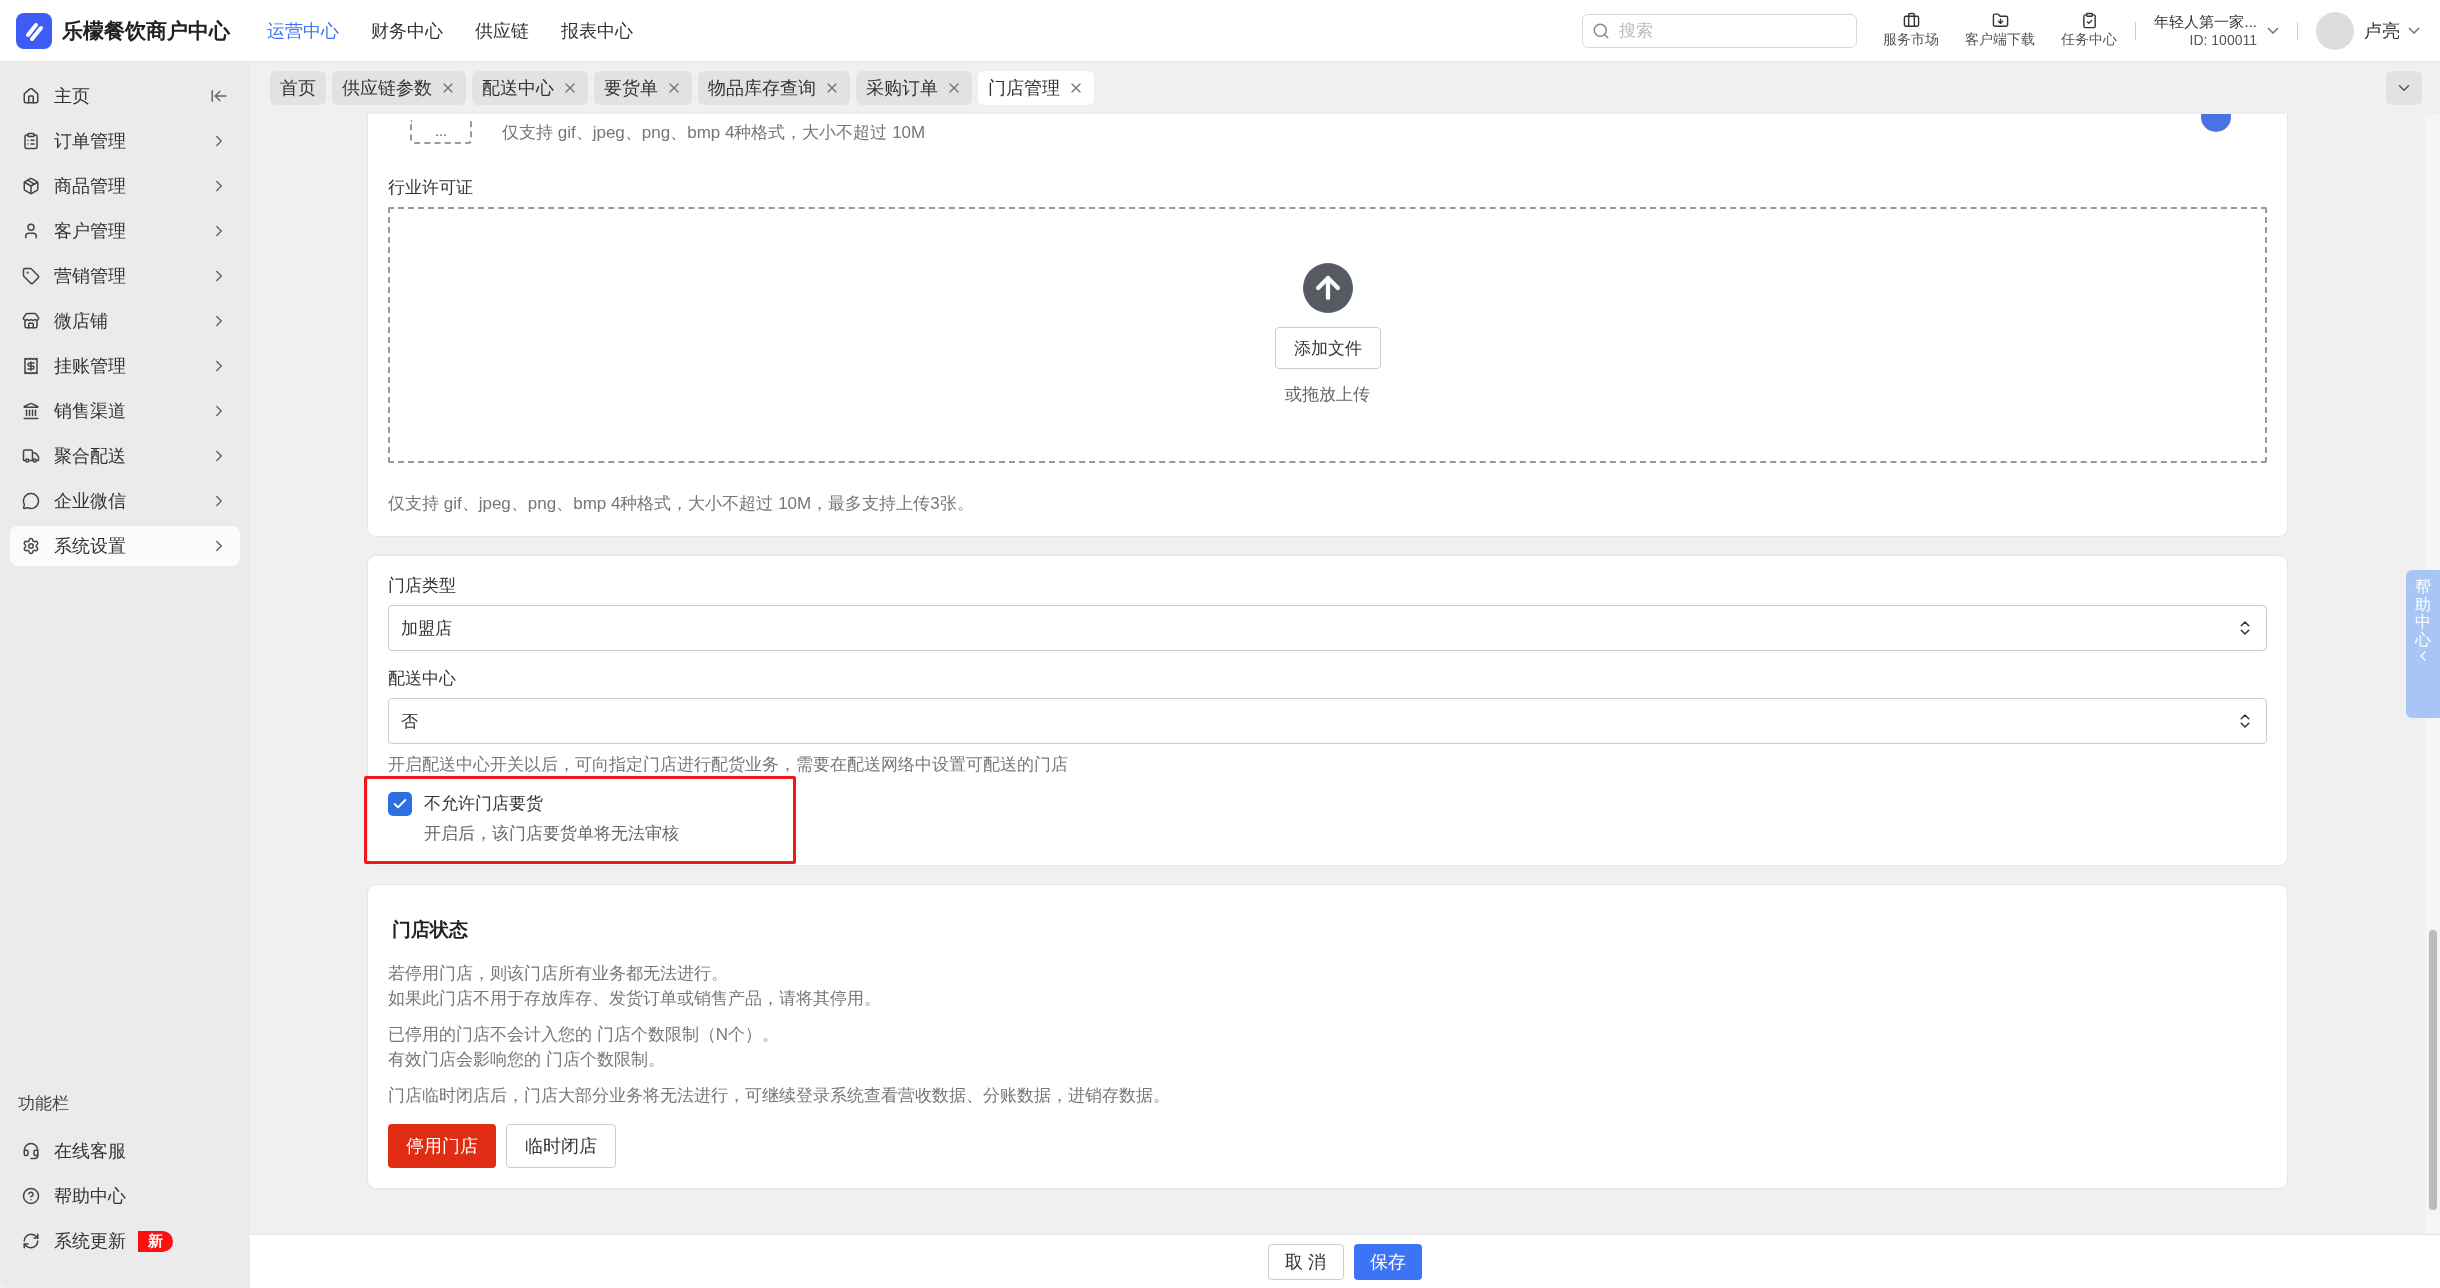 This screenshot has height=1288, width=2440. I want to click on description-text: 已停用的门店不会计入您的 门店个数限制（N个）。, so click(584, 1034).